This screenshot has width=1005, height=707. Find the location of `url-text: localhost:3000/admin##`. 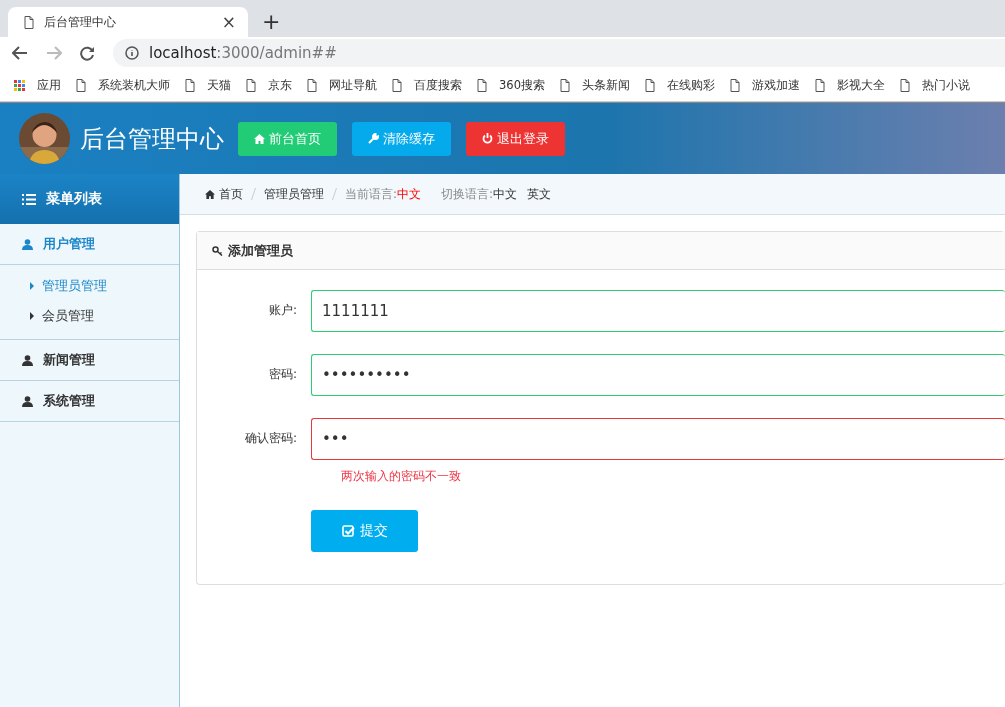

url-text: localhost:3000/admin## is located at coordinates (243, 53).